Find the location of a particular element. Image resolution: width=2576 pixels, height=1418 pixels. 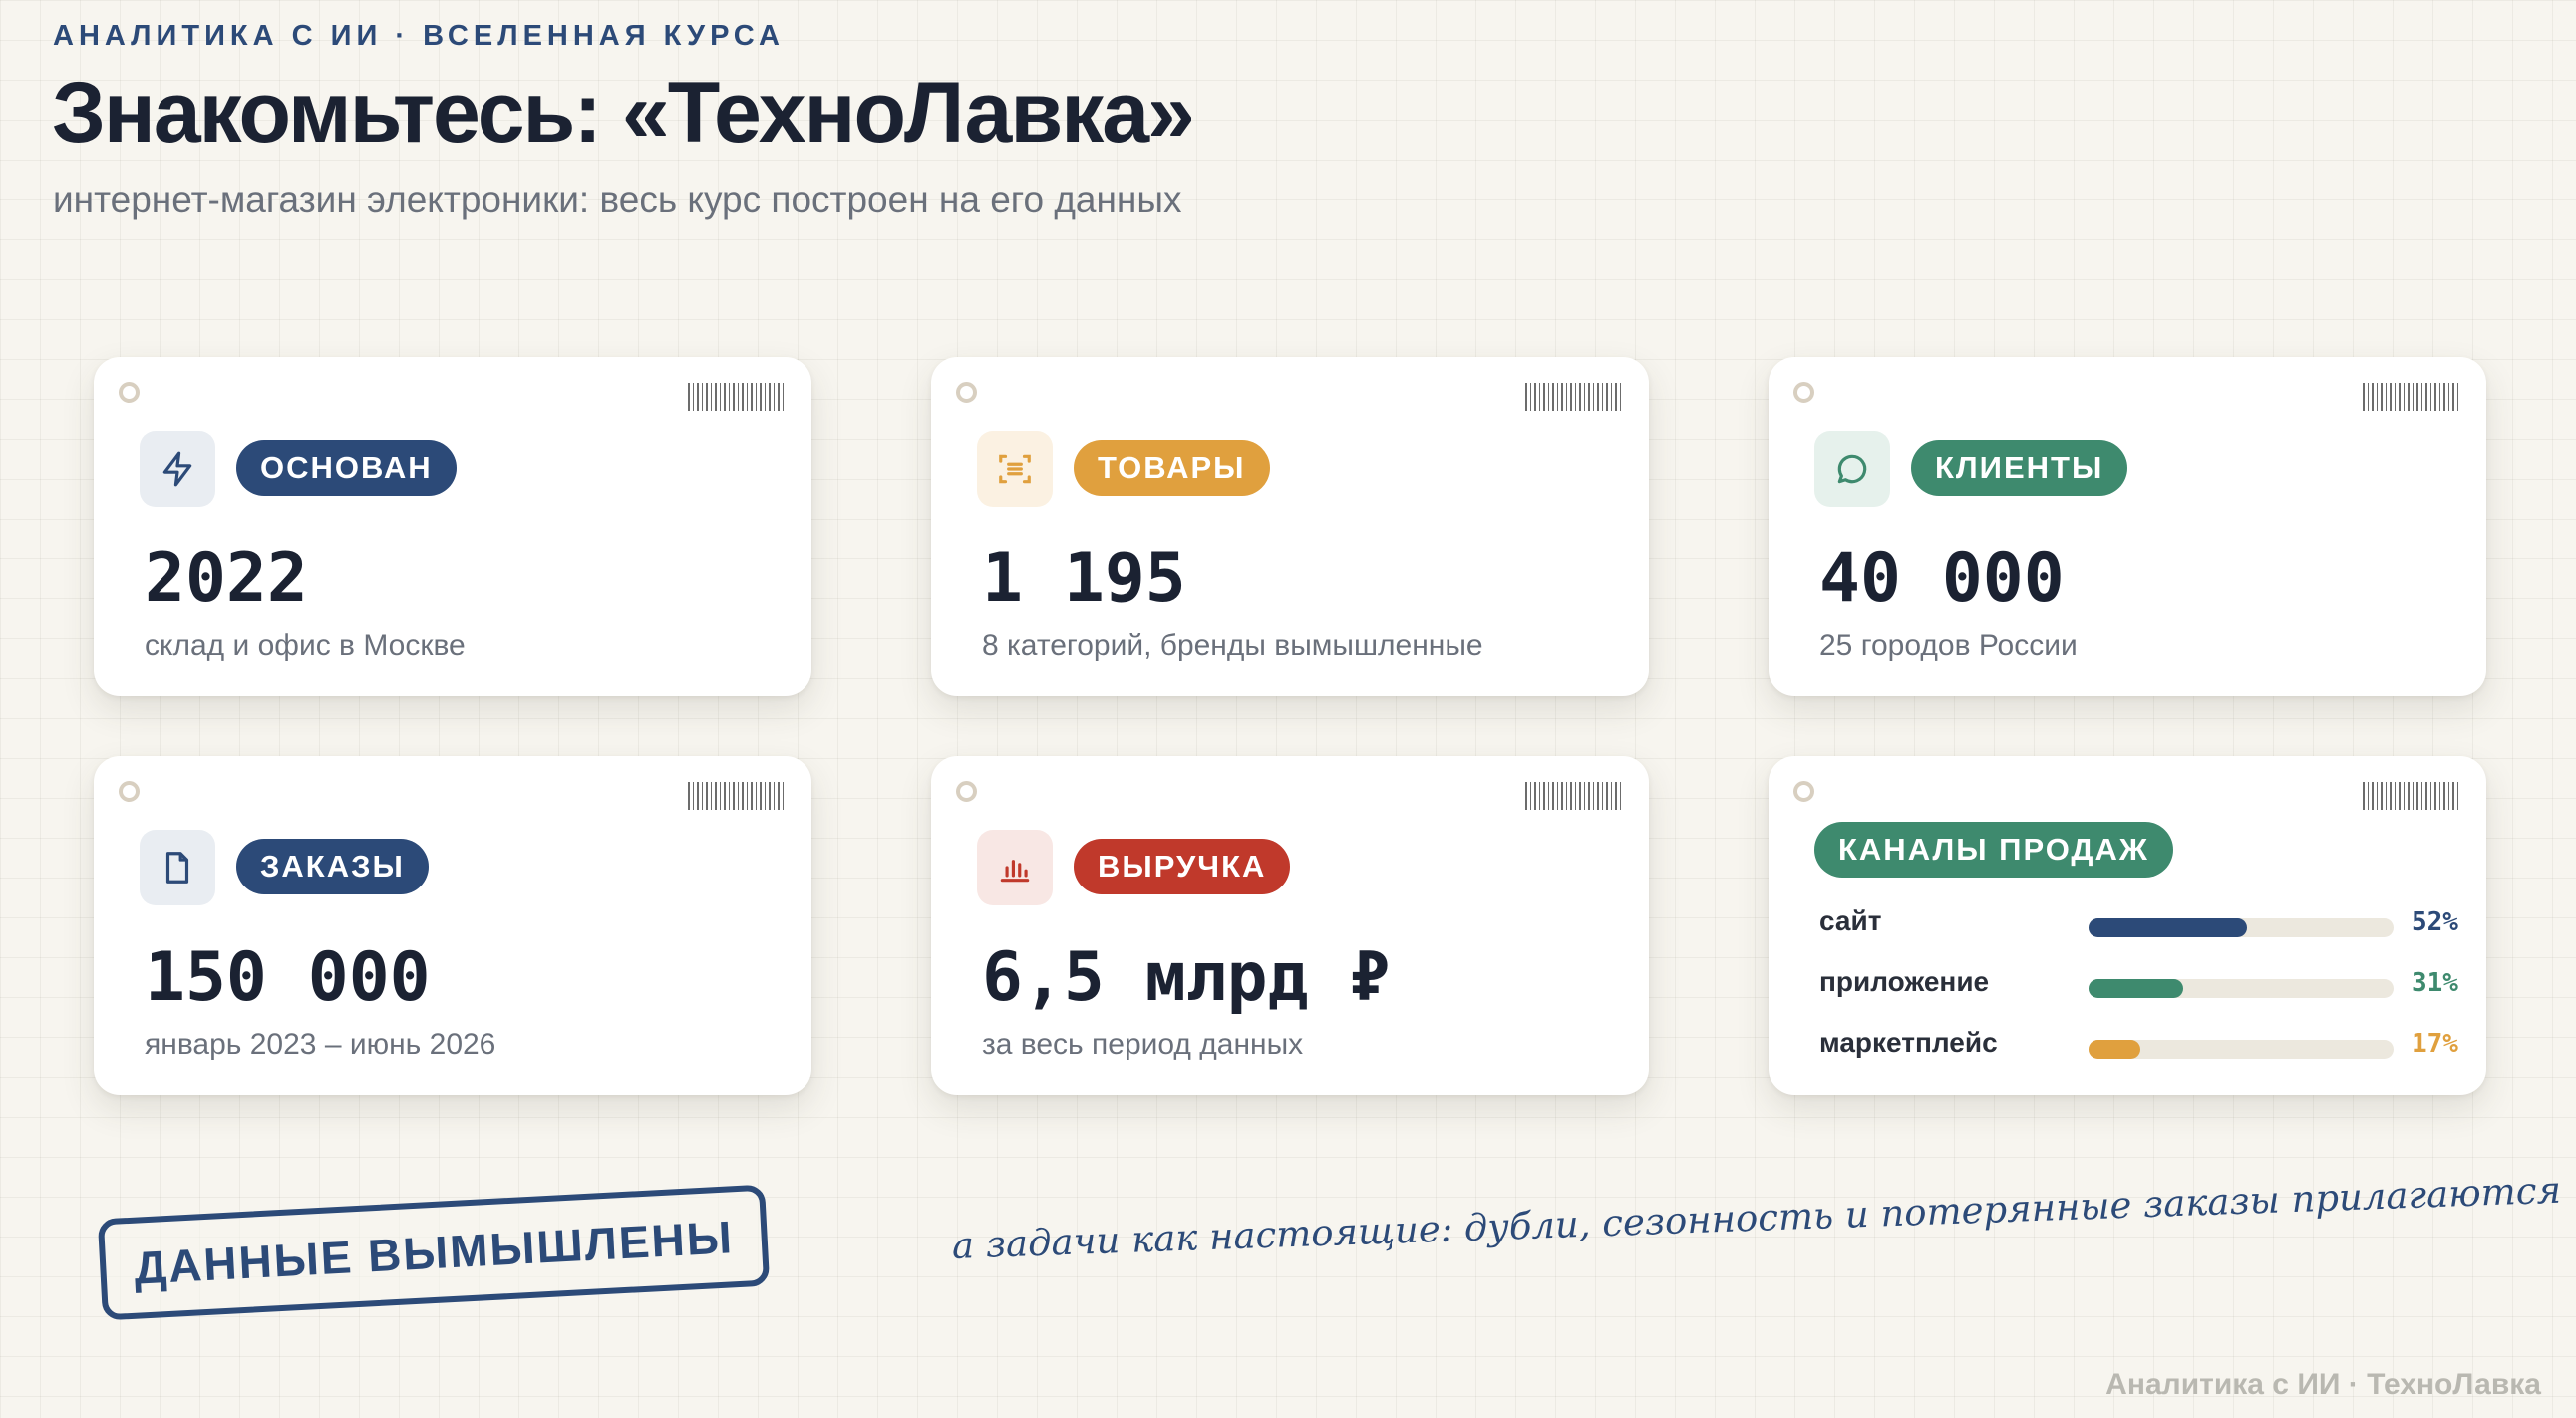

channel-percent: 17% is located at coordinates (2435, 1044).